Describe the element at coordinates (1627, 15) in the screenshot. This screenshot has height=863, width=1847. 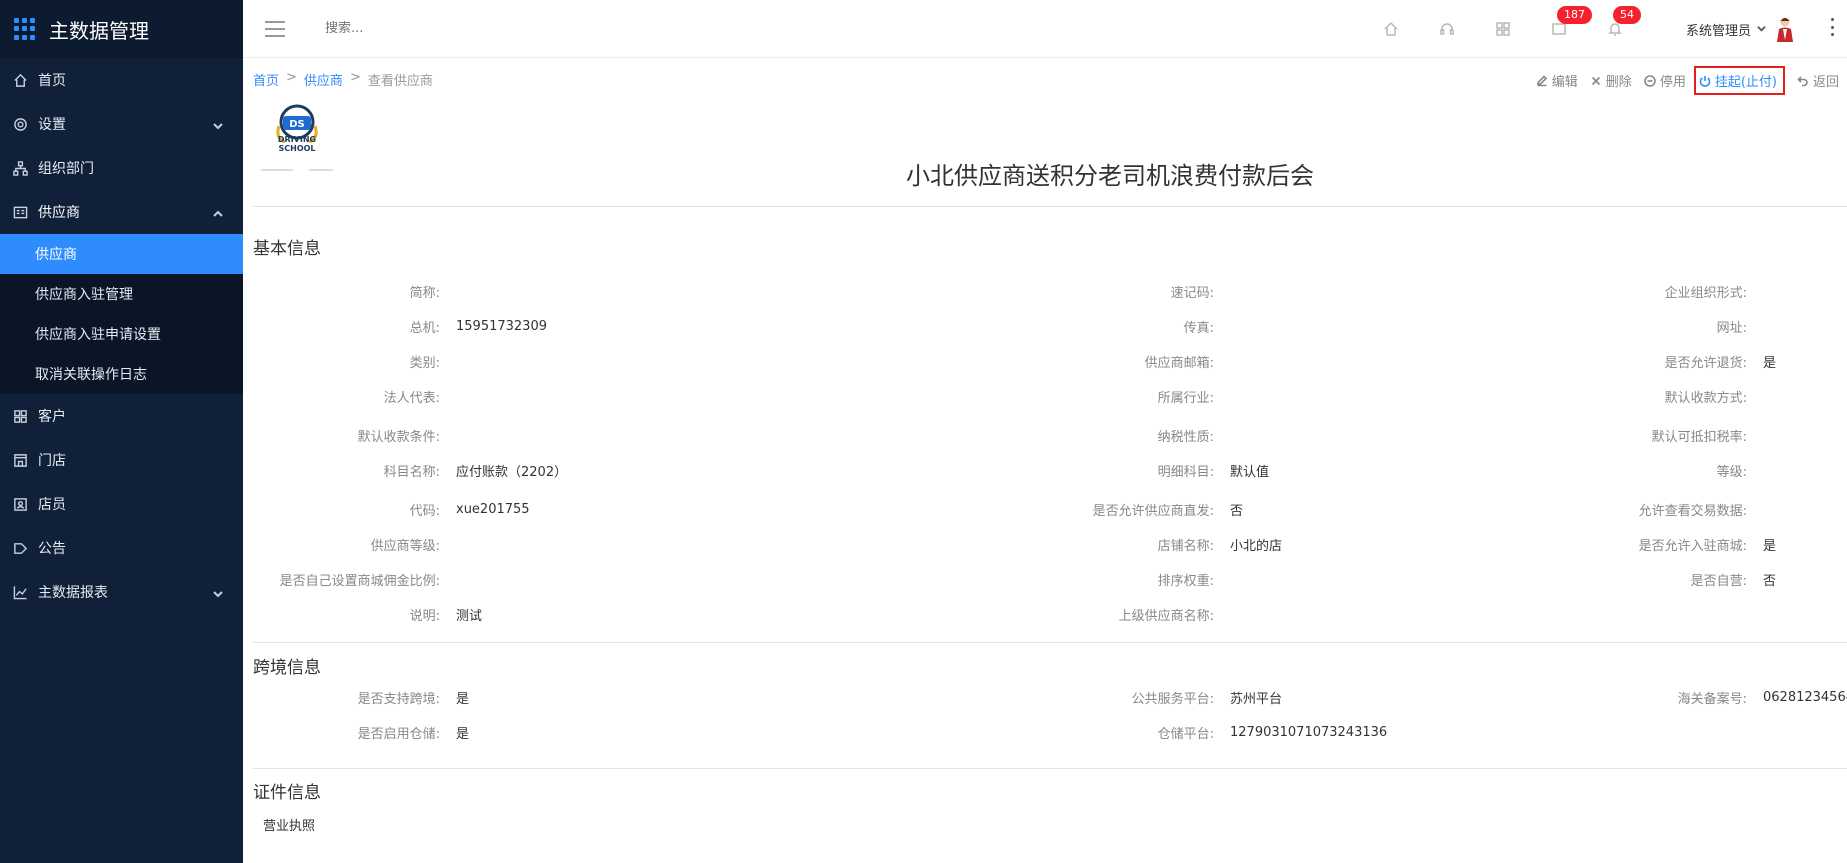
I see `notifications-badge: 54` at that location.